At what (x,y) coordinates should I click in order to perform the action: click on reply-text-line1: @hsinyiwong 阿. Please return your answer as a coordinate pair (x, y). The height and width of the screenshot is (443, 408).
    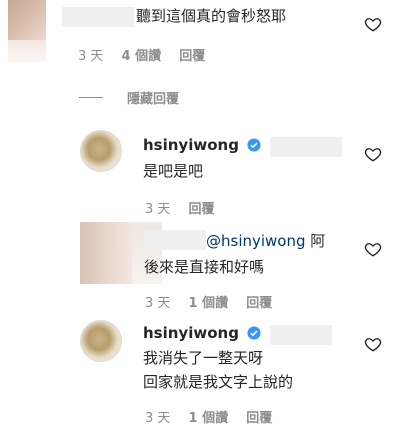
    Looking at the image, I should click on (265, 241).